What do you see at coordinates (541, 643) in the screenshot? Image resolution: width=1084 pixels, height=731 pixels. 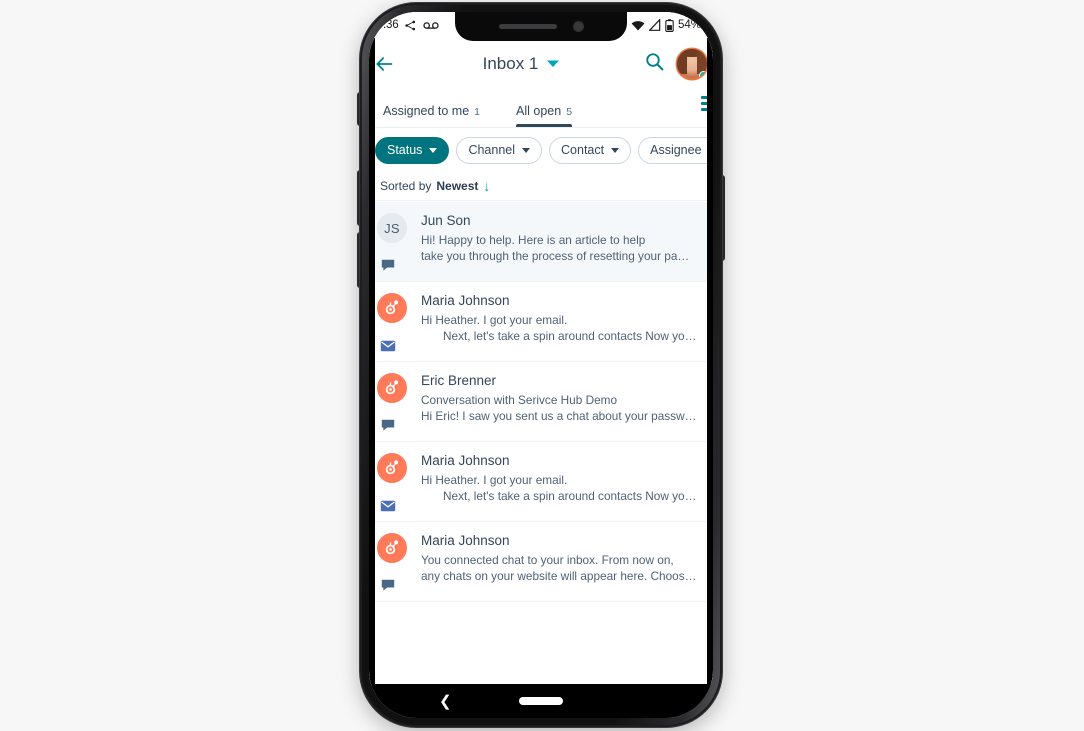 I see `list-empty-tail` at bounding box center [541, 643].